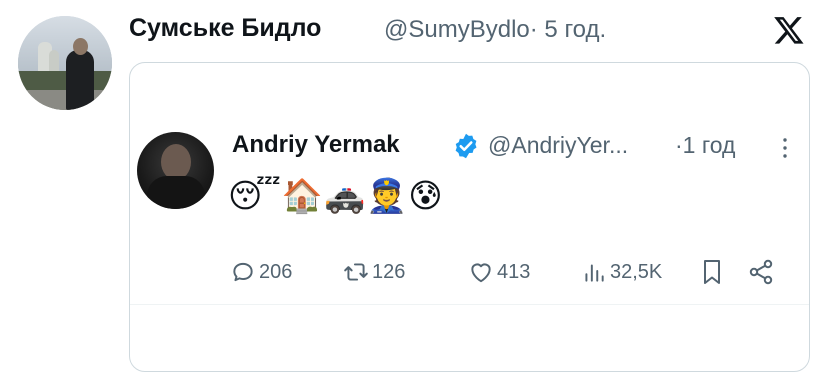  What do you see at coordinates (469, 304) in the screenshot?
I see `card-divider` at bounding box center [469, 304].